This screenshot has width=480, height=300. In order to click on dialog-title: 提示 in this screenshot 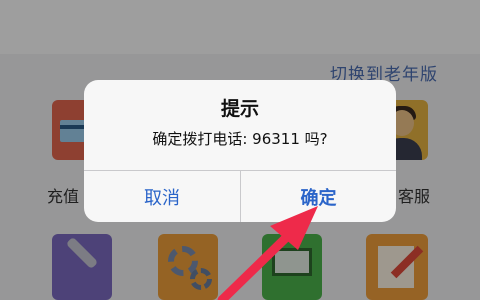, I will do `click(239, 109)`.